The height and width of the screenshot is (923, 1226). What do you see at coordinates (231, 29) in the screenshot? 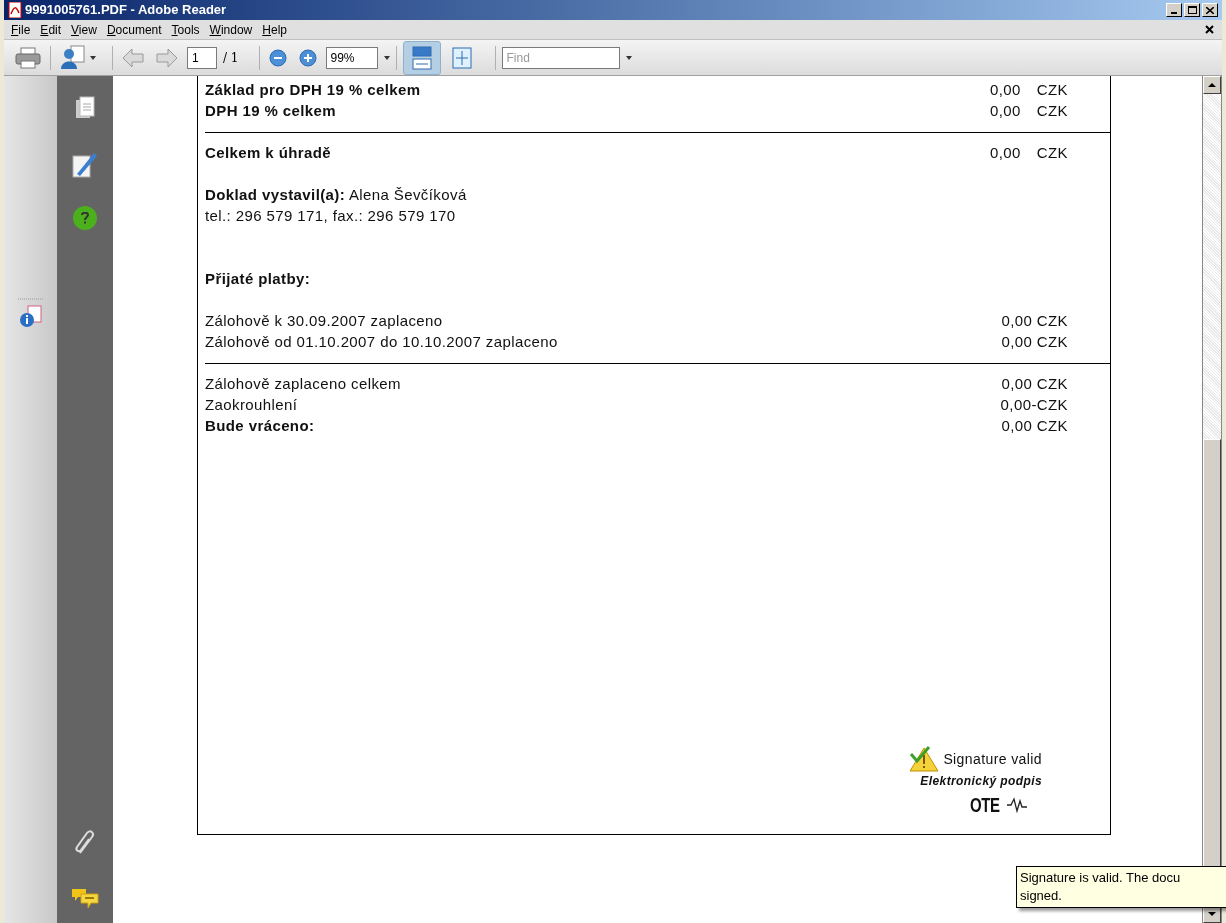
I see `menu-item: Window` at bounding box center [231, 29].